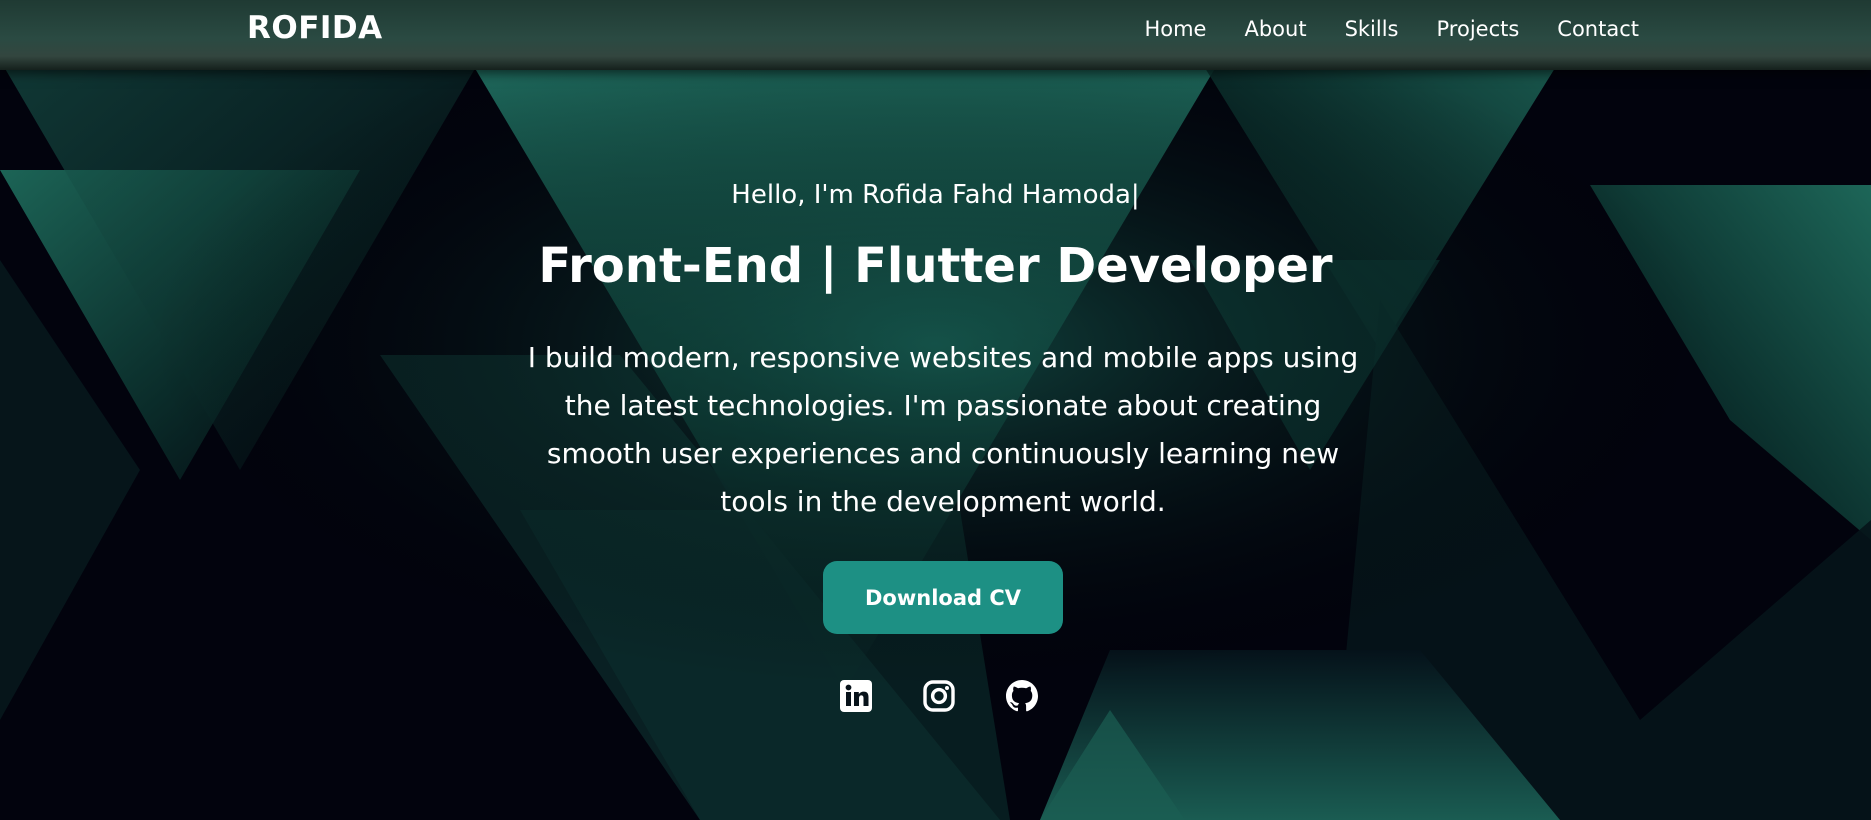 This screenshot has width=1871, height=820. Describe the element at coordinates (1478, 29) in the screenshot. I see `nav-link-projects: Projects` at that location.